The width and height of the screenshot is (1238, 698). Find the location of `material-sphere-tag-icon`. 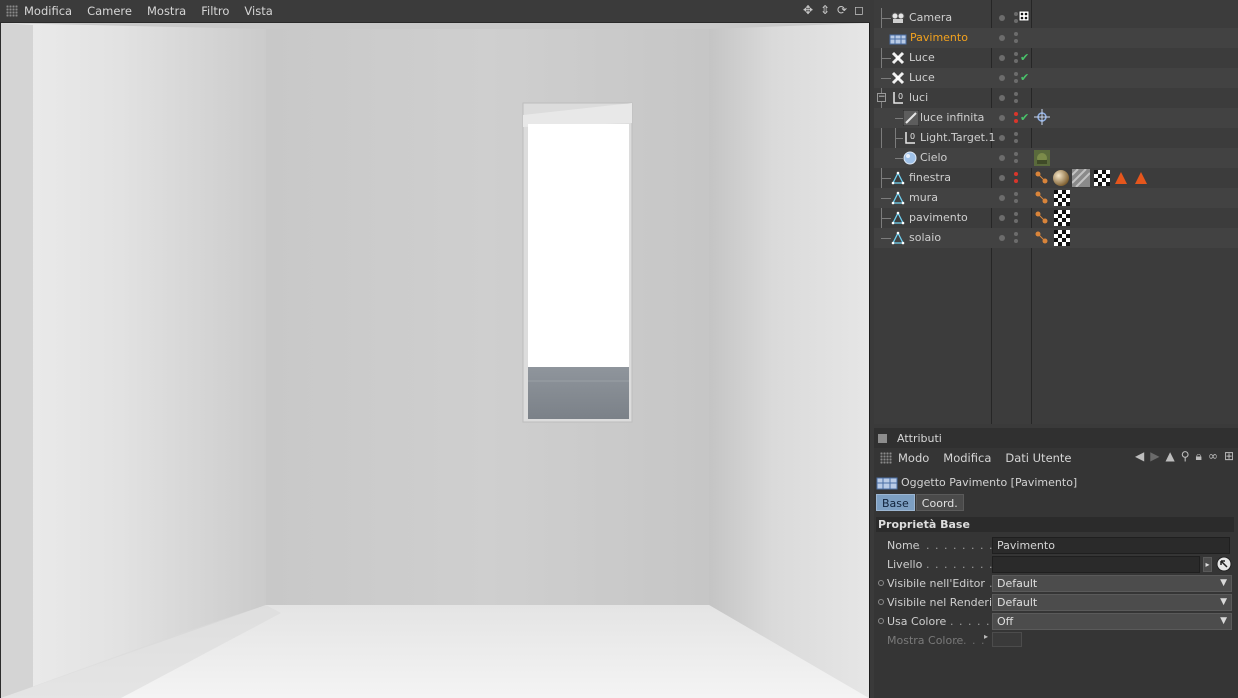

material-sphere-tag-icon is located at coordinates (1061, 178).